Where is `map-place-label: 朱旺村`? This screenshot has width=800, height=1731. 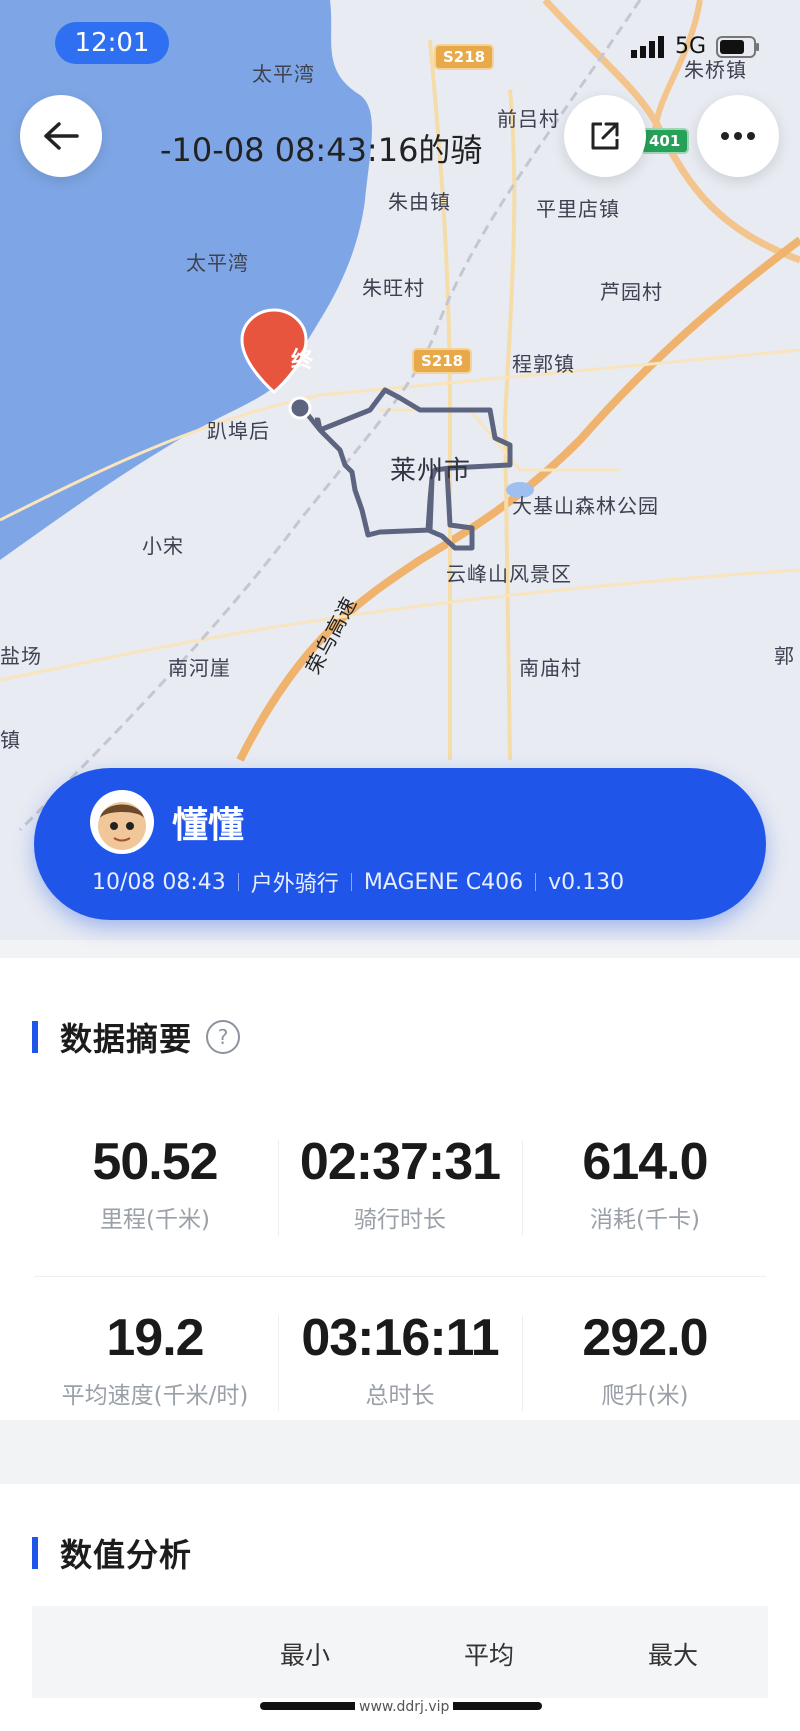
map-place-label: 朱旺村 is located at coordinates (393, 288).